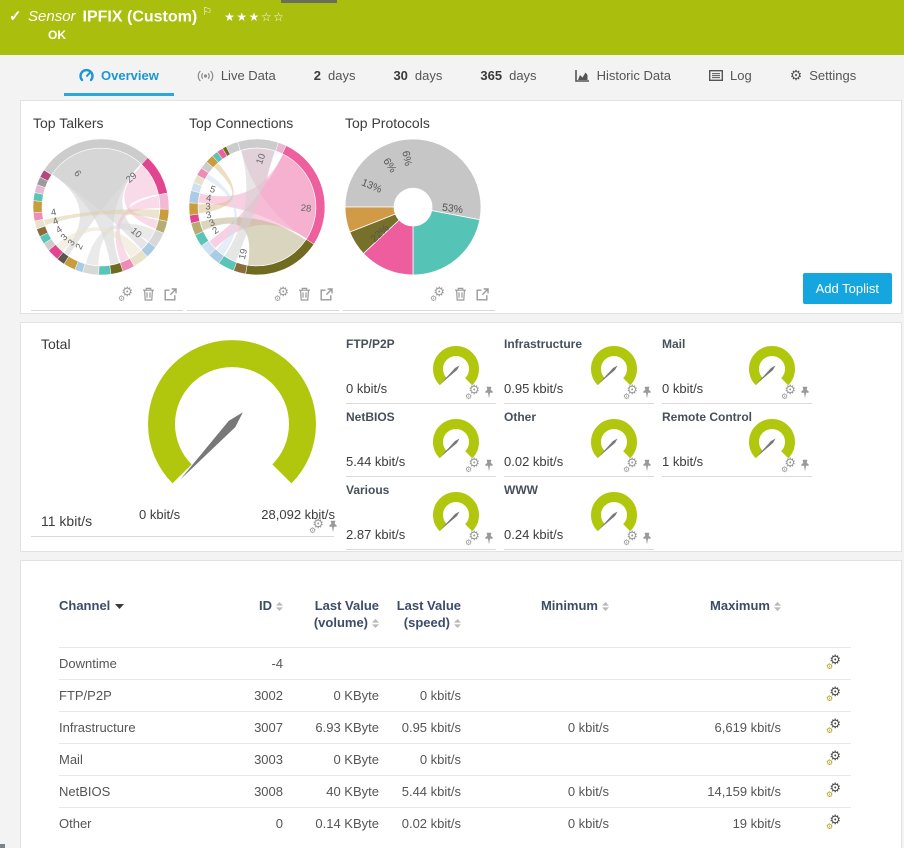 This screenshot has height=848, width=904. Describe the element at coordinates (119, 75) in the screenshot. I see `tab-overview: Overview` at that location.